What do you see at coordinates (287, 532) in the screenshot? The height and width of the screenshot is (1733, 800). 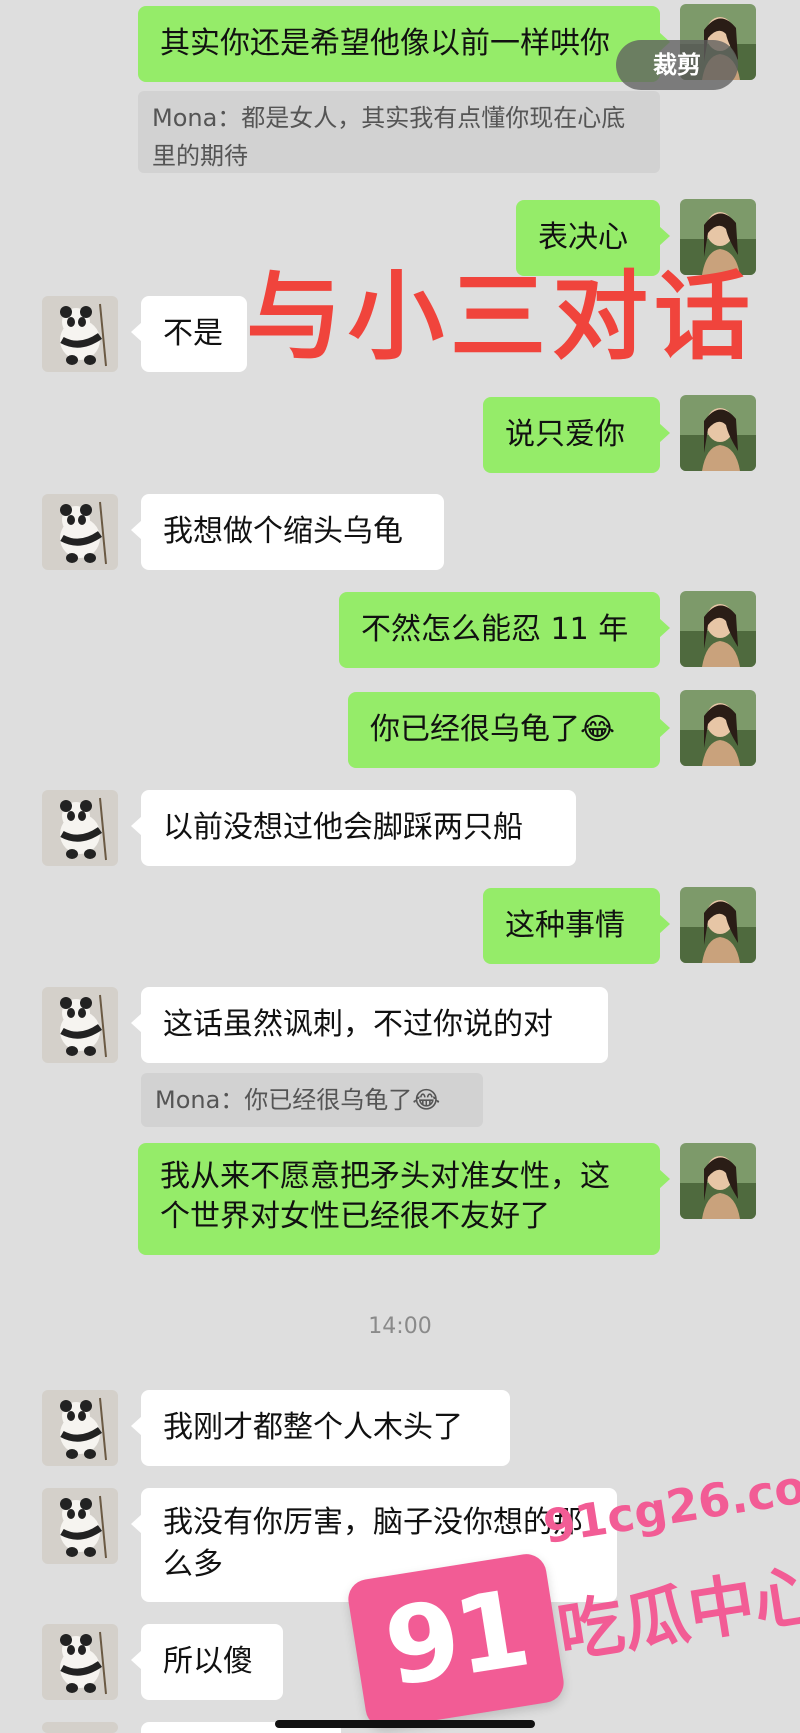 I see `message-bubble-received: 我想做个缩头乌龟` at bounding box center [287, 532].